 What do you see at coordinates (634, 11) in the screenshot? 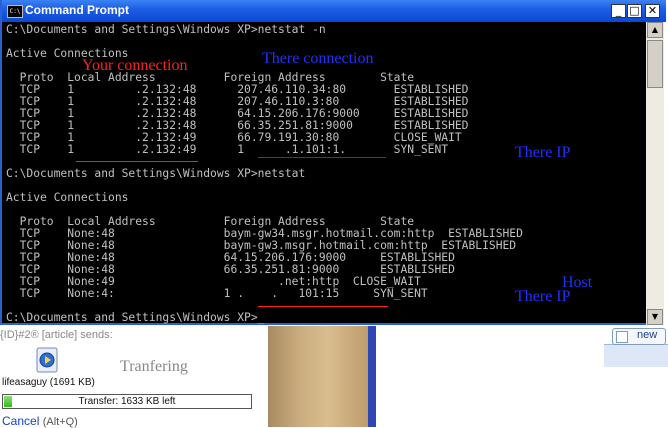
I see `maximize-button: □` at bounding box center [634, 11].